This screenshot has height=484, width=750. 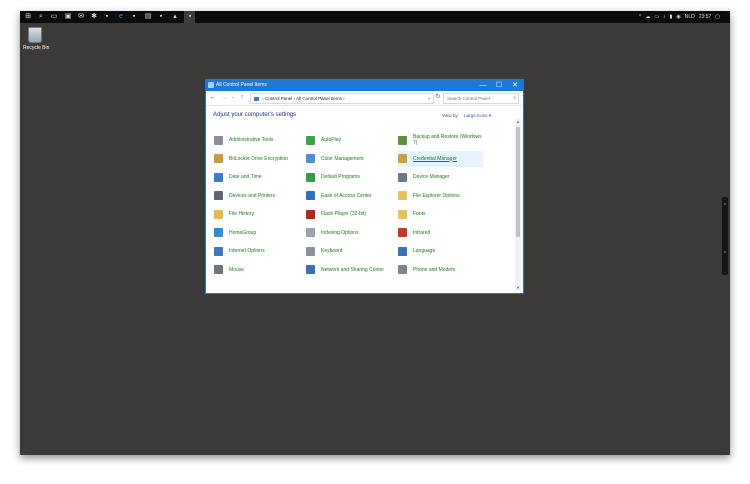 What do you see at coordinates (647, 17) in the screenshot?
I see `cloud-icon: ☁` at bounding box center [647, 17].